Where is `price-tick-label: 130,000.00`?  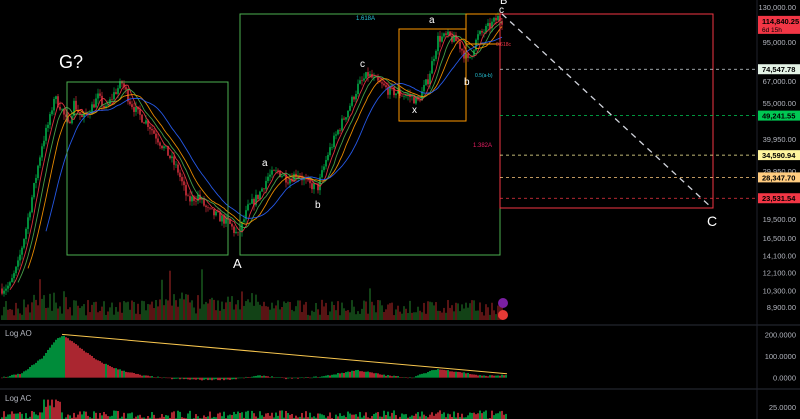
price-tick-label: 130,000.00 is located at coordinates (777, 7).